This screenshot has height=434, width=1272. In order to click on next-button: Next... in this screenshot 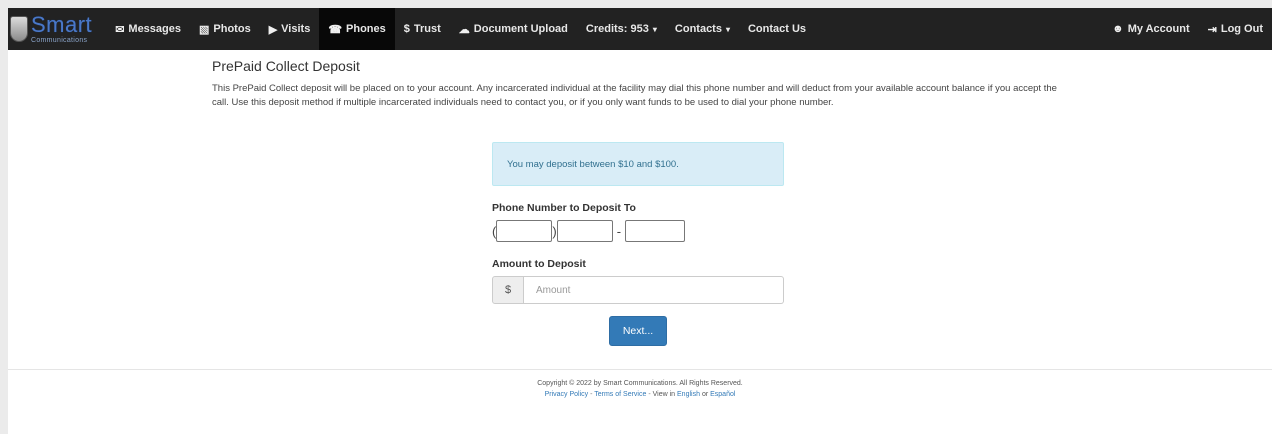, I will do `click(638, 331)`.